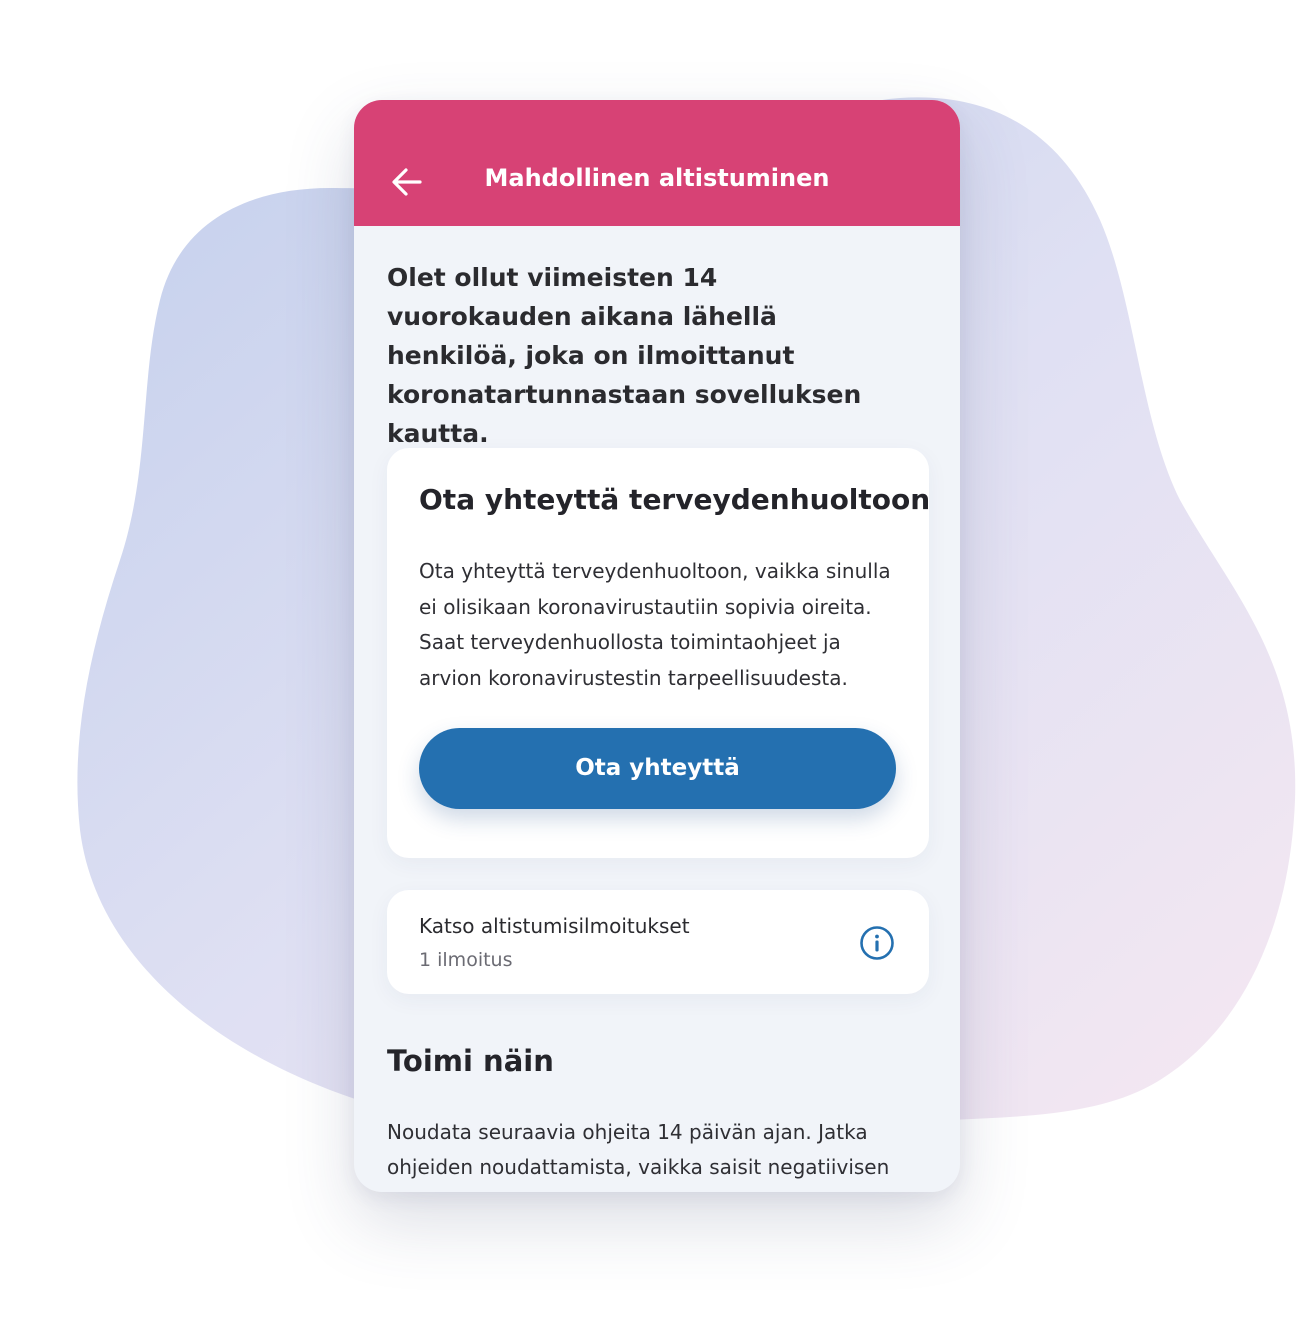 The height and width of the screenshot is (1344, 1300). What do you see at coordinates (657, 163) in the screenshot?
I see `app-header: Mahdollinen altistuminen` at bounding box center [657, 163].